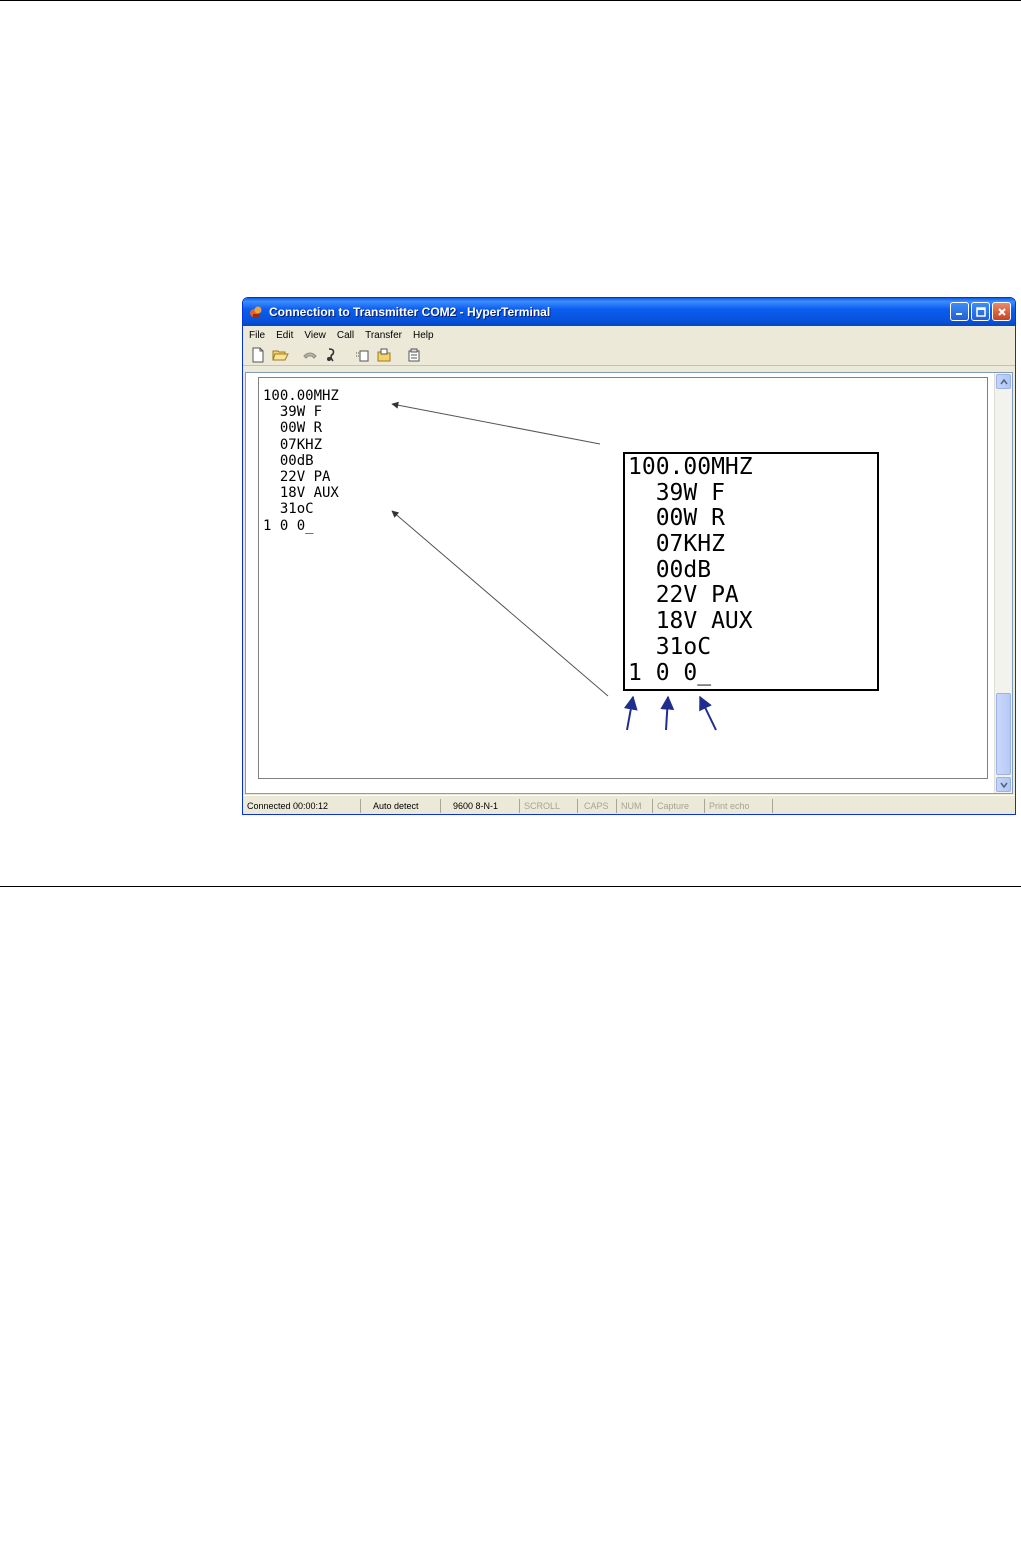 The width and height of the screenshot is (1021, 1553). Describe the element at coordinates (676, 518) in the screenshot. I see `zoom-line-reflected-power: 00W R` at that location.